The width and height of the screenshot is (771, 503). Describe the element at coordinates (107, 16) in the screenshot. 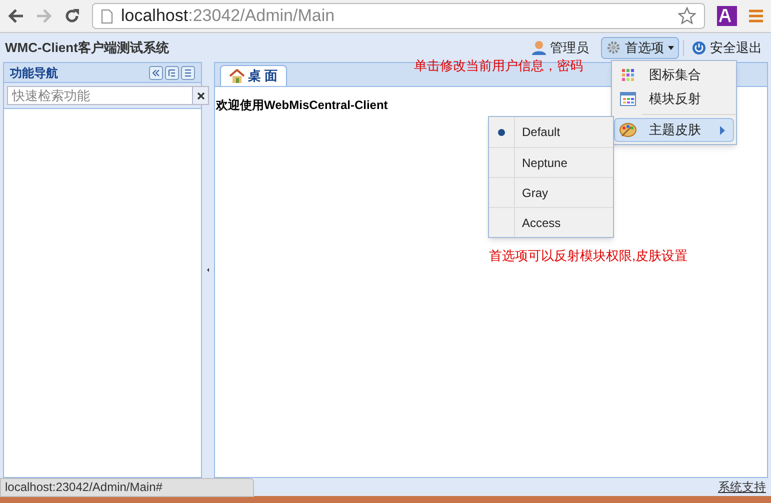

I see `page-icon` at that location.